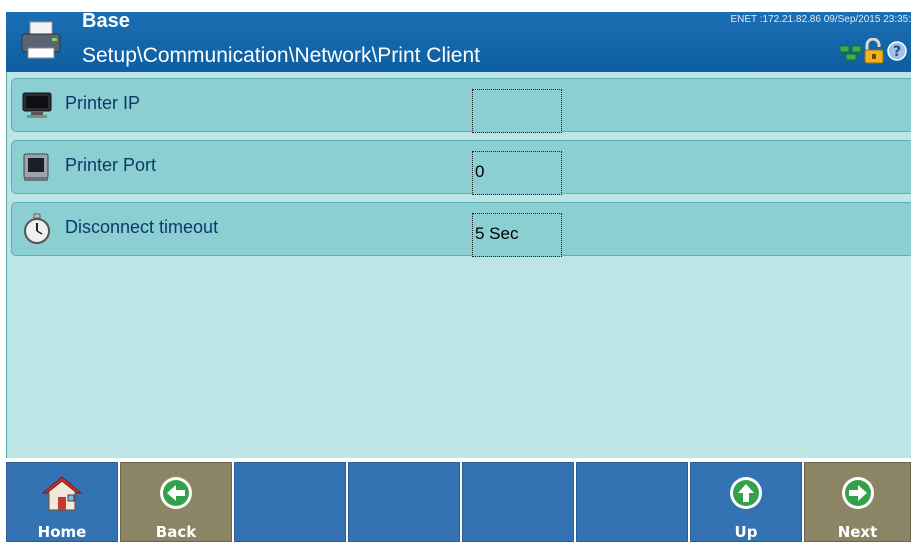 The height and width of the screenshot is (542, 911). Describe the element at coordinates (36, 167) in the screenshot. I see `terminal-device-icon` at that location.